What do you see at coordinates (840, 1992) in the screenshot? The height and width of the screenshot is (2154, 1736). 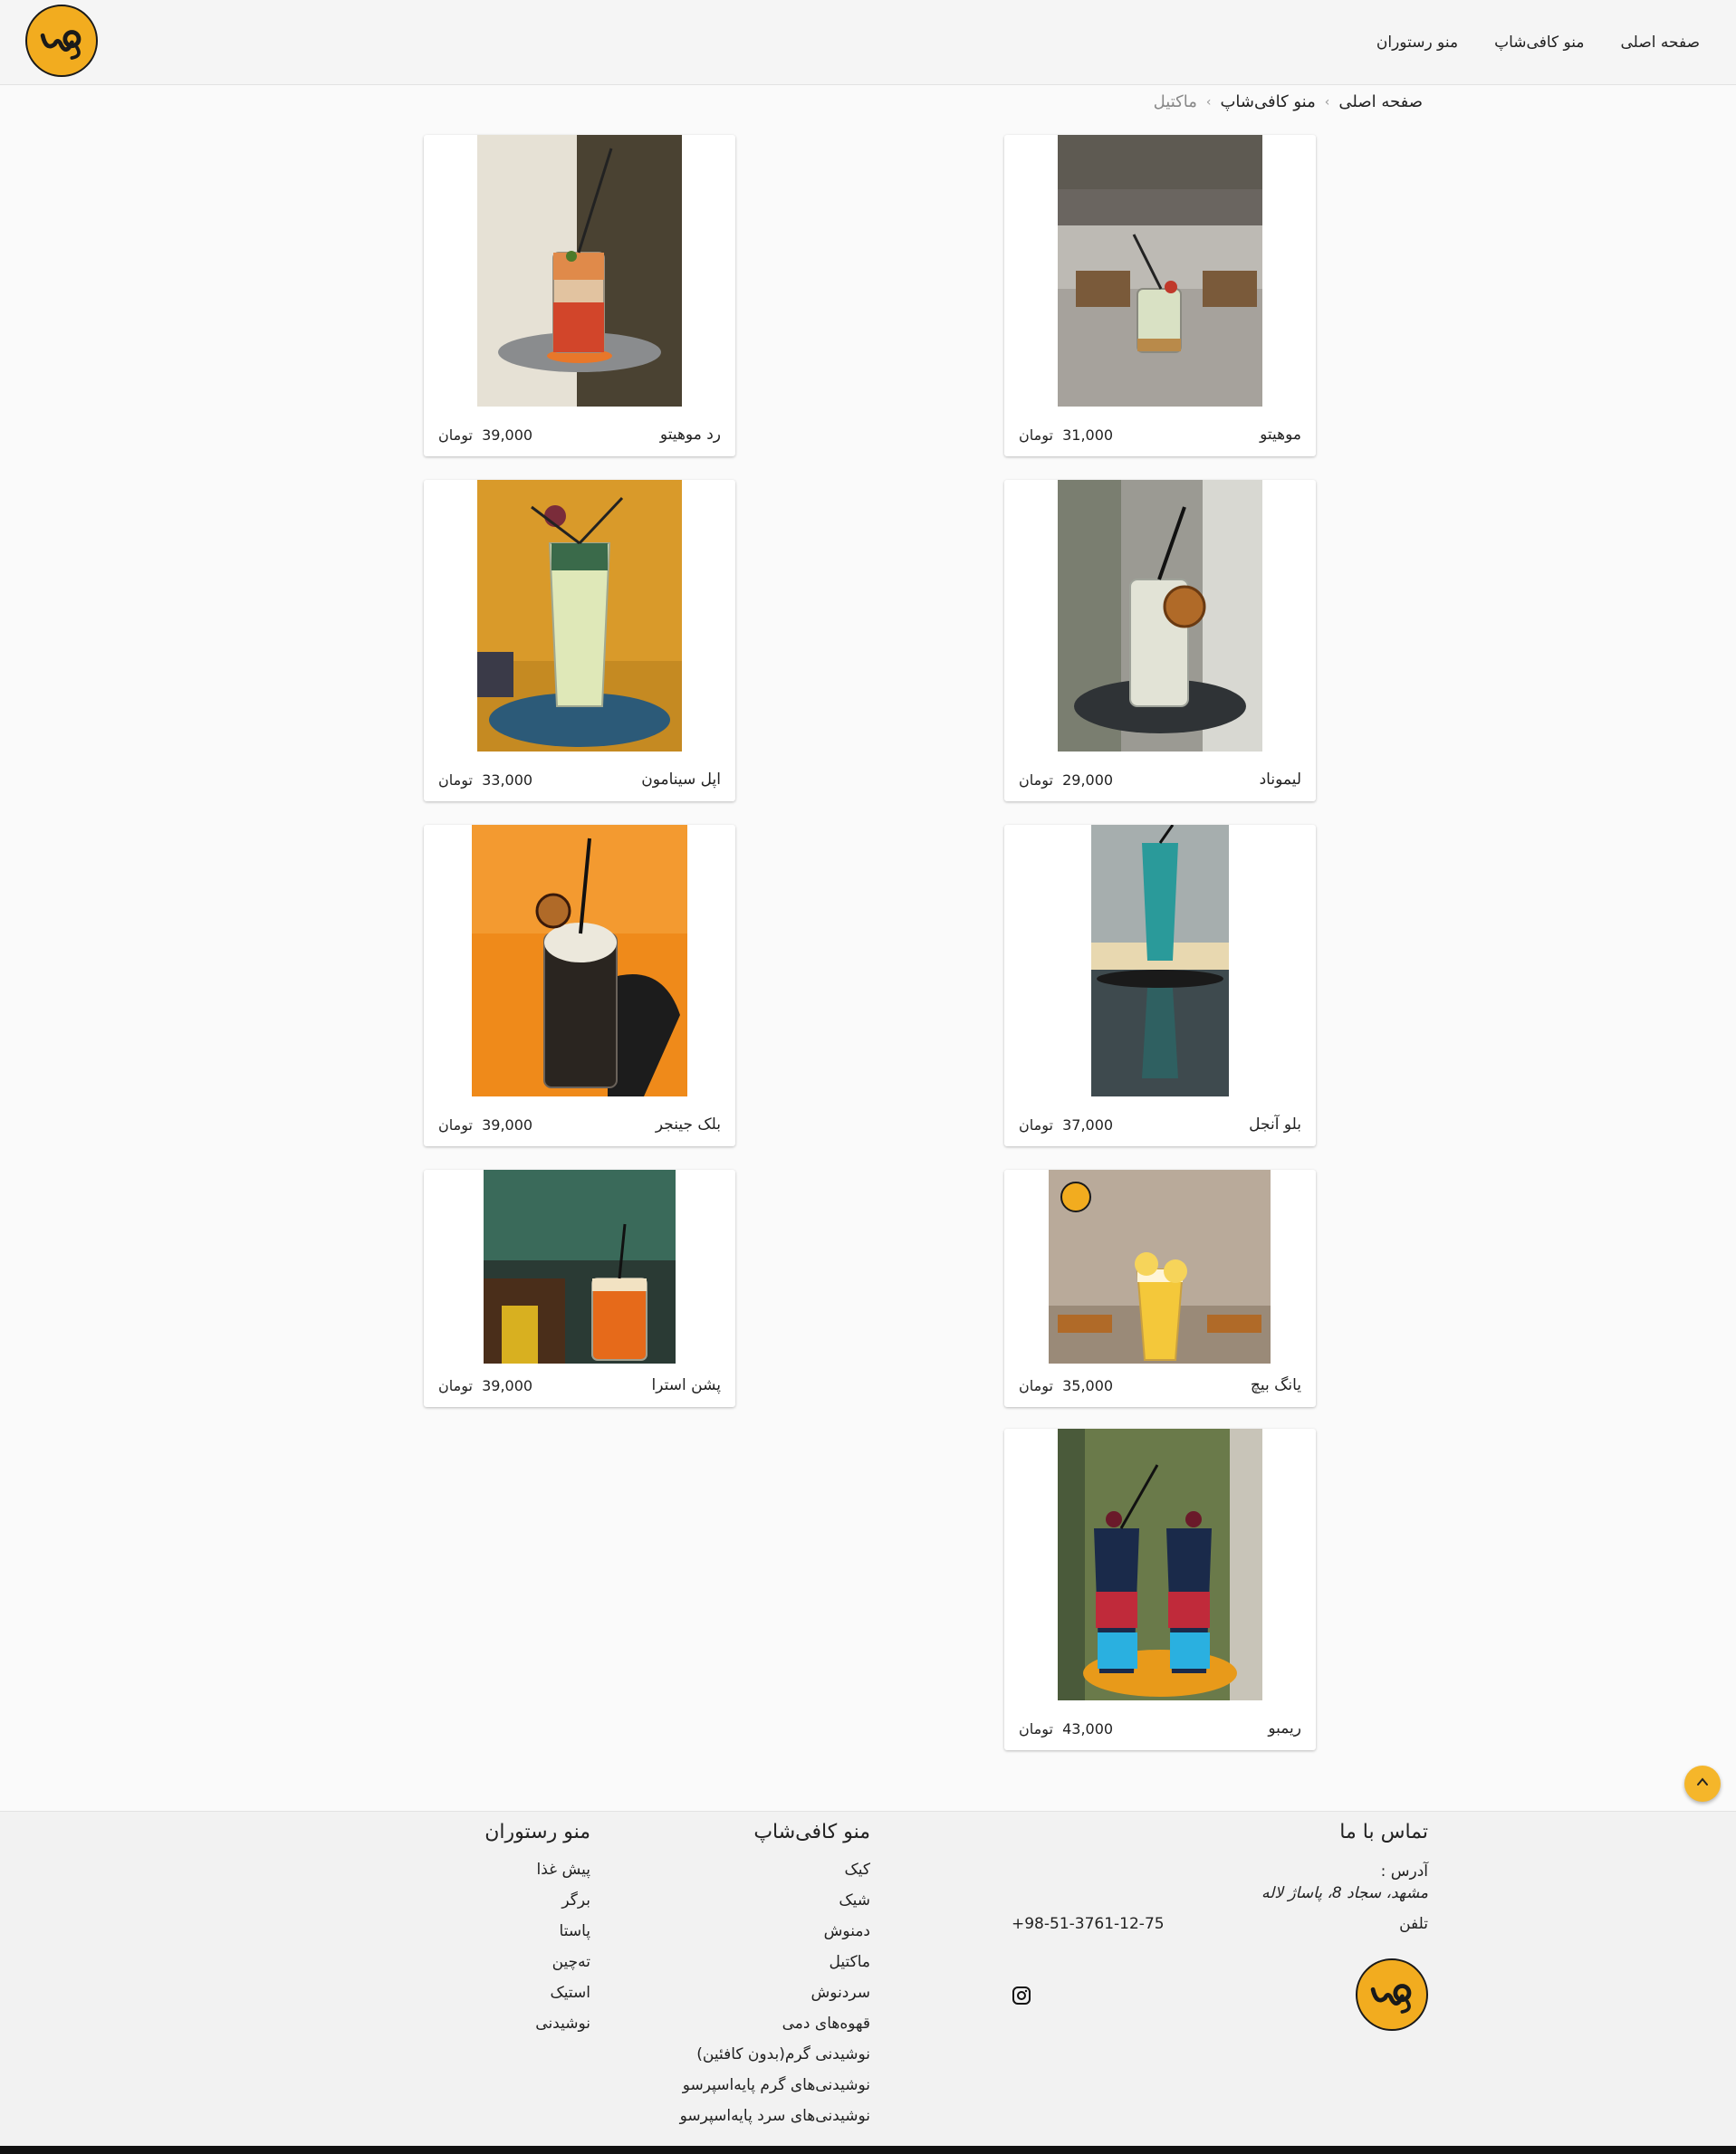 I see `footer-link-cold-drink: سردنوش` at bounding box center [840, 1992].